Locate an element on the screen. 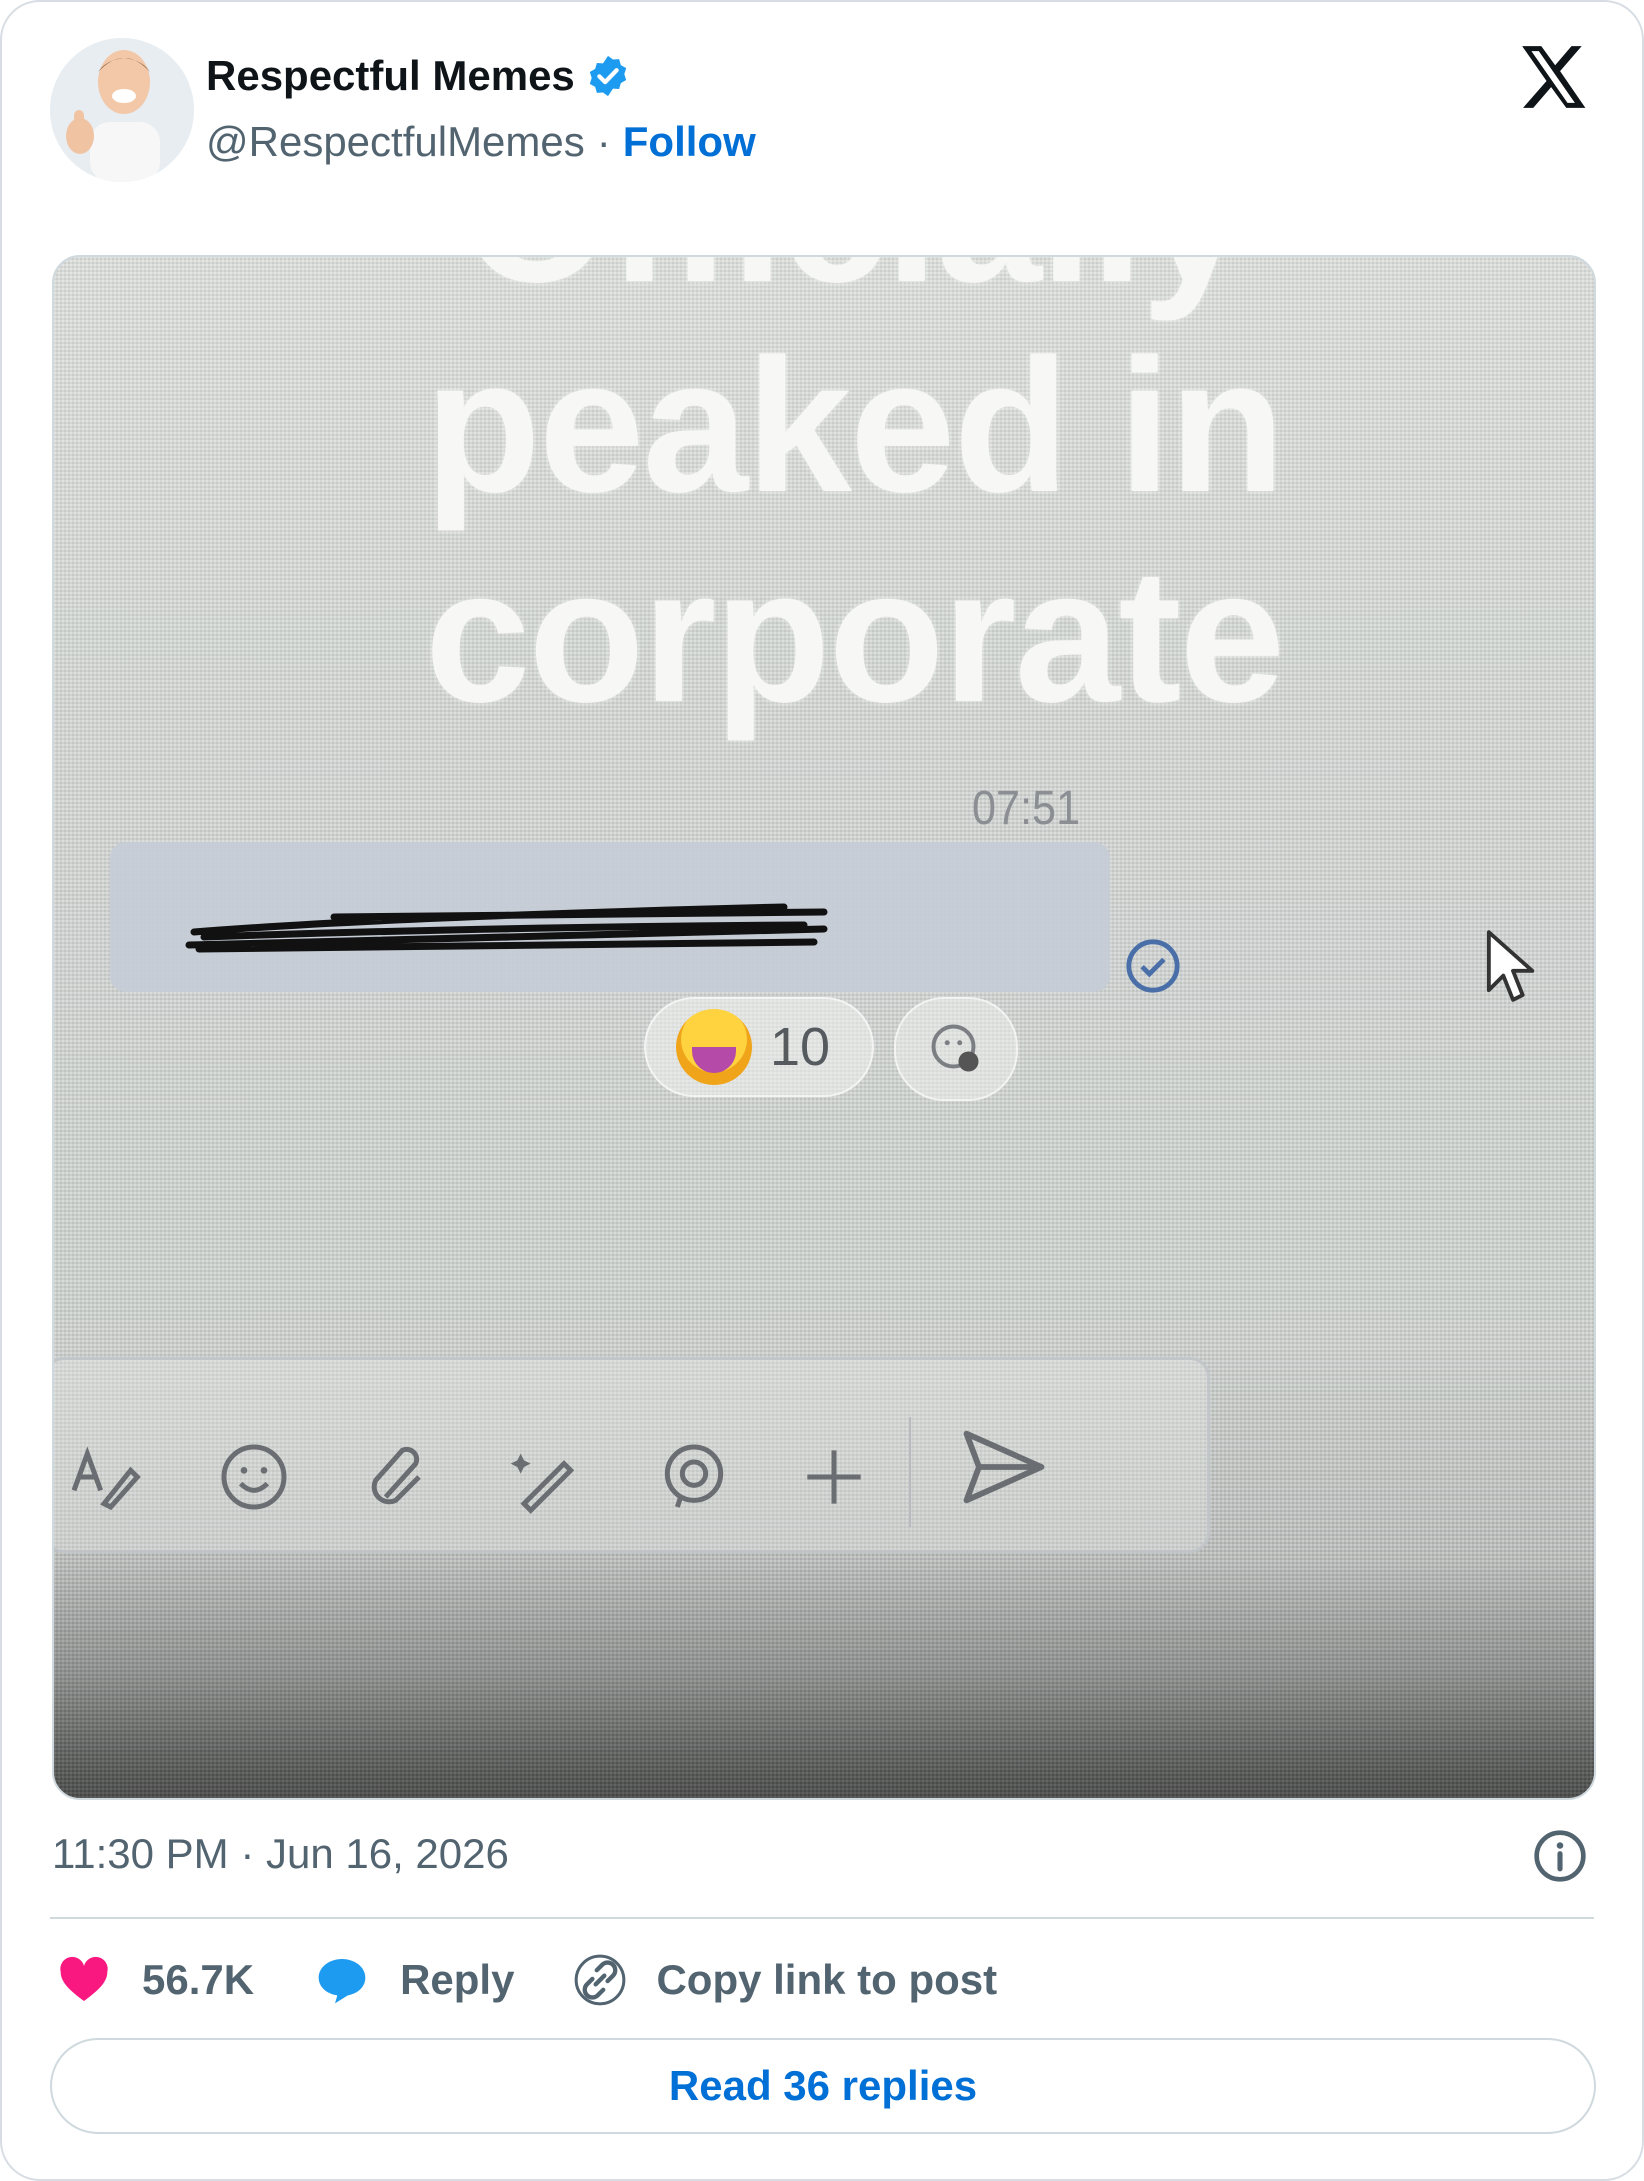  author-handle: @RespectfulMemes is located at coordinates (395, 142).